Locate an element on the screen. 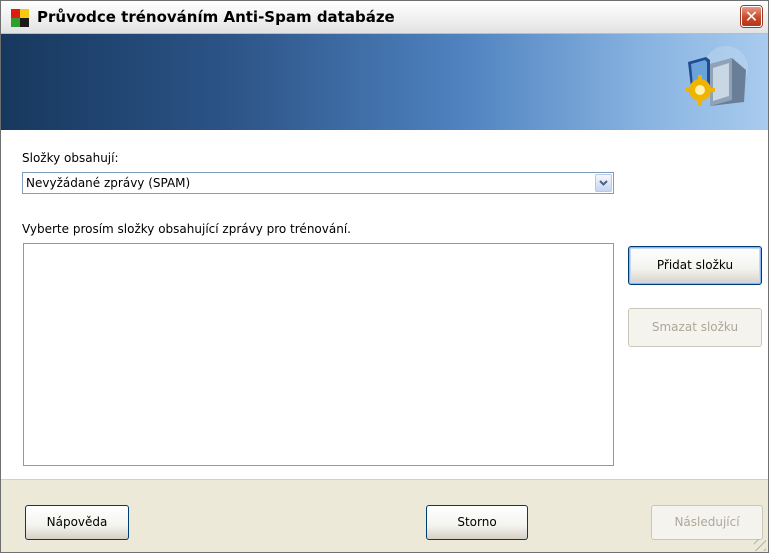 This screenshot has width=769, height=553. next-button: Následující is located at coordinates (707, 522).